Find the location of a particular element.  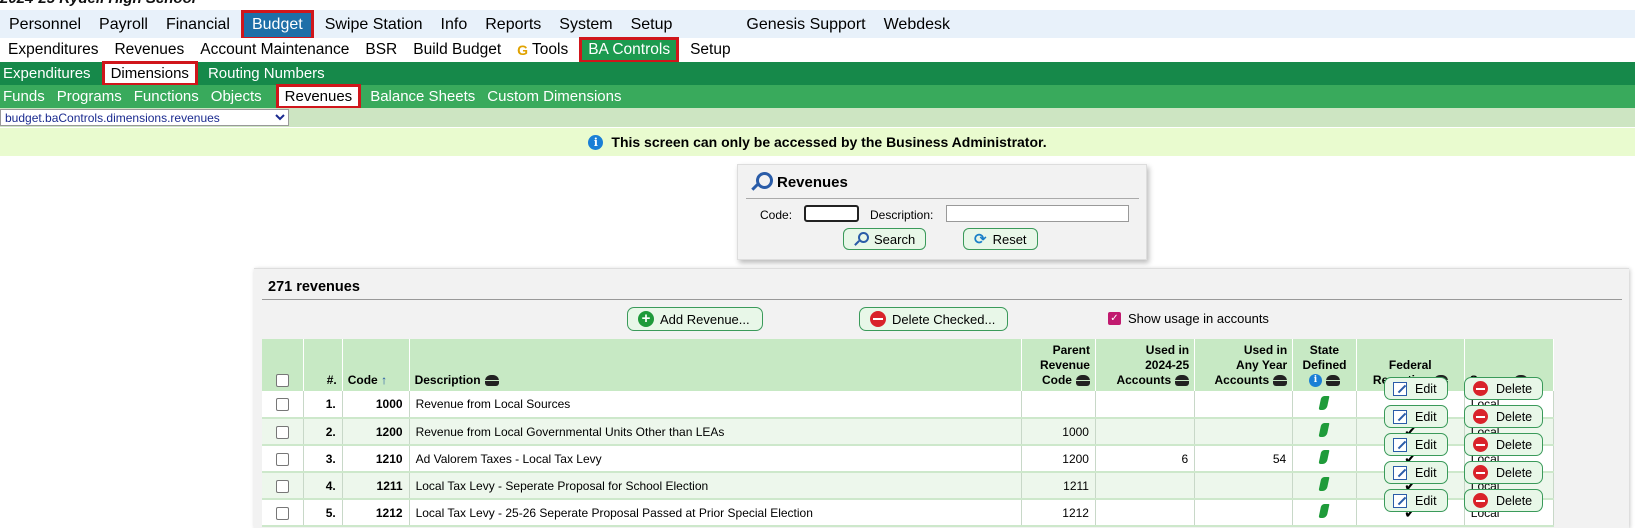

search-button: Search is located at coordinates (885, 239).